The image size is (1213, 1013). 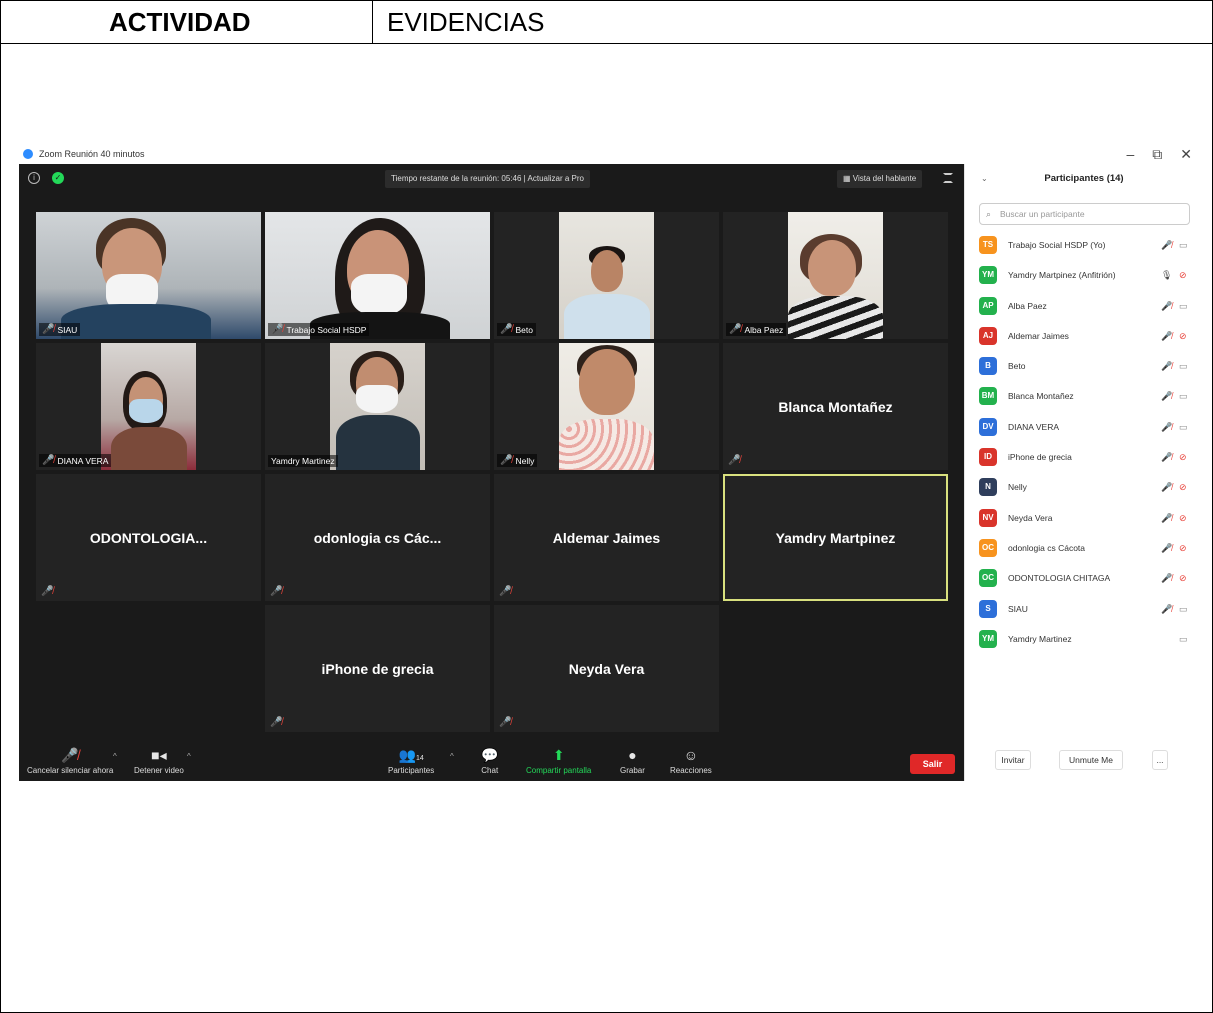 I want to click on participant-row: TS Trabajo Social HSDP (Yo) 🎤̸ ▭, so click(x=1084, y=245).